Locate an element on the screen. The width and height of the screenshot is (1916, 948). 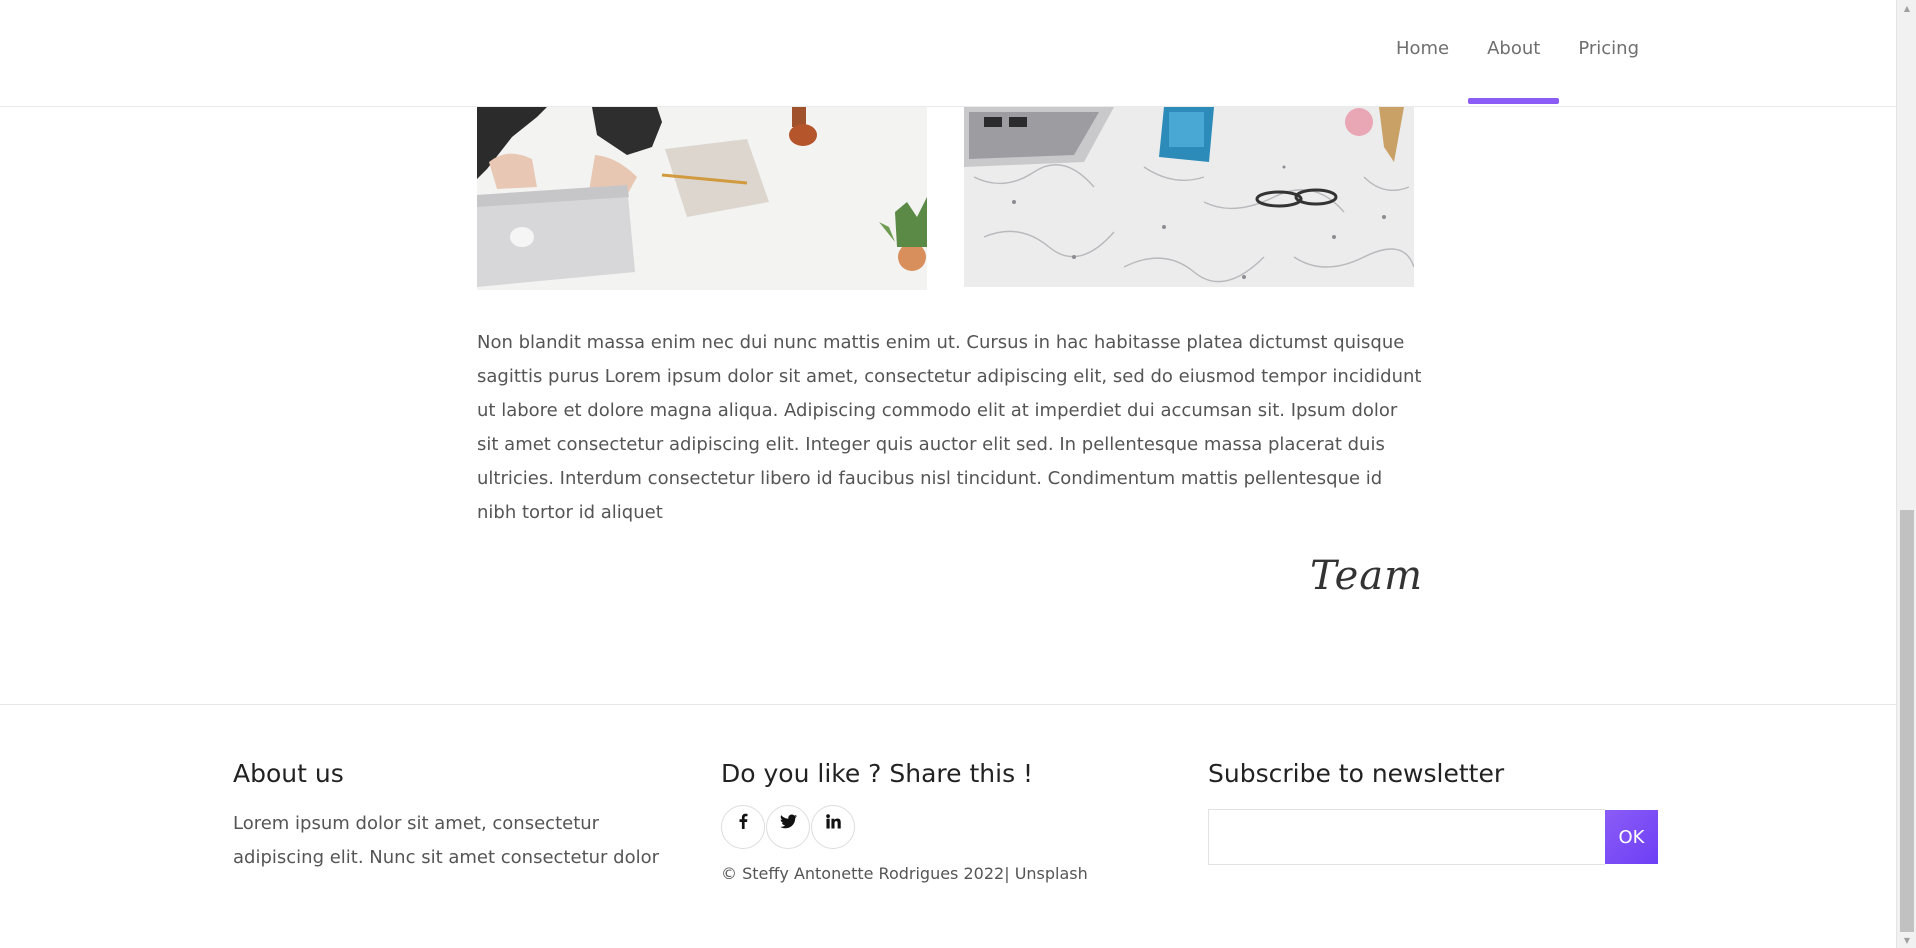
nav-pricing-link: Pricing is located at coordinates (1608, 48).